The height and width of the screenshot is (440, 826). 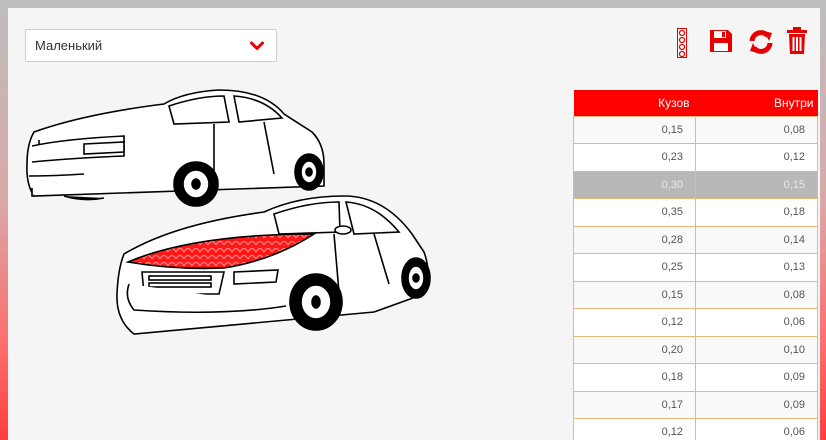 What do you see at coordinates (634, 157) in the screenshot?
I see `body-value-cell: 0,23` at bounding box center [634, 157].